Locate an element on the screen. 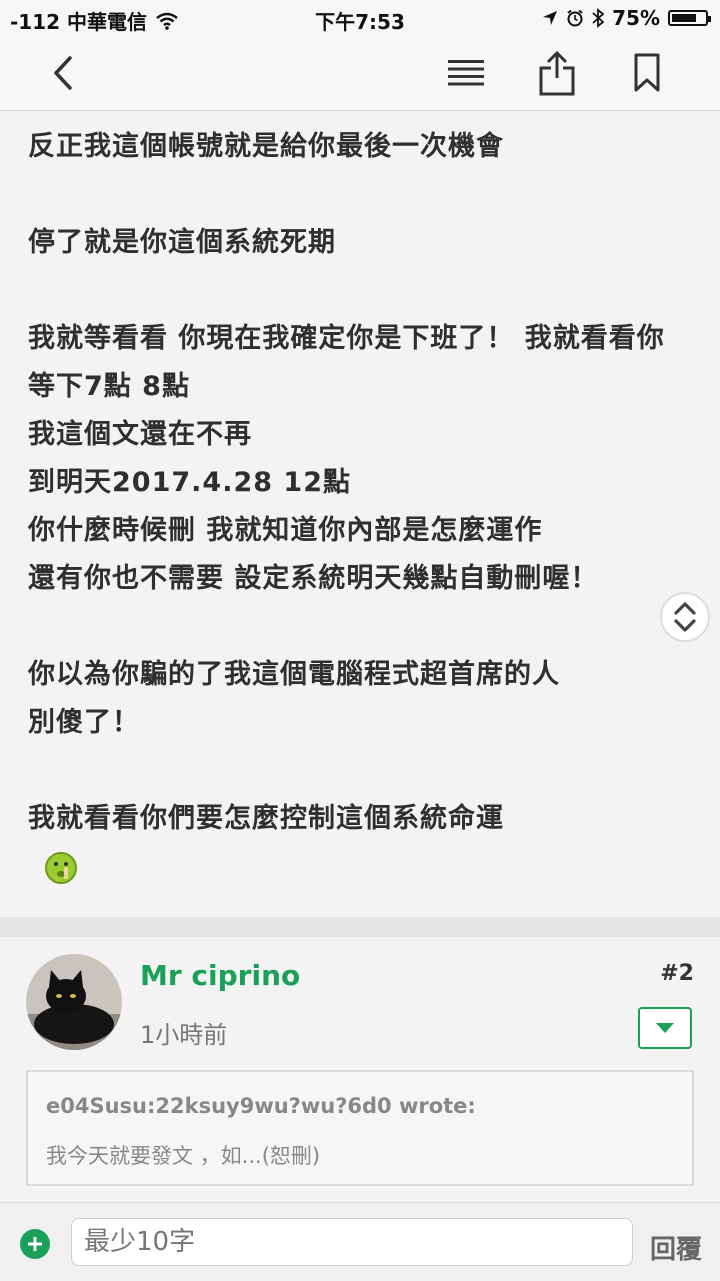 Image resolution: width=720 pixels, height=1281 pixels. reply-username: Mr ciprino is located at coordinates (220, 975).